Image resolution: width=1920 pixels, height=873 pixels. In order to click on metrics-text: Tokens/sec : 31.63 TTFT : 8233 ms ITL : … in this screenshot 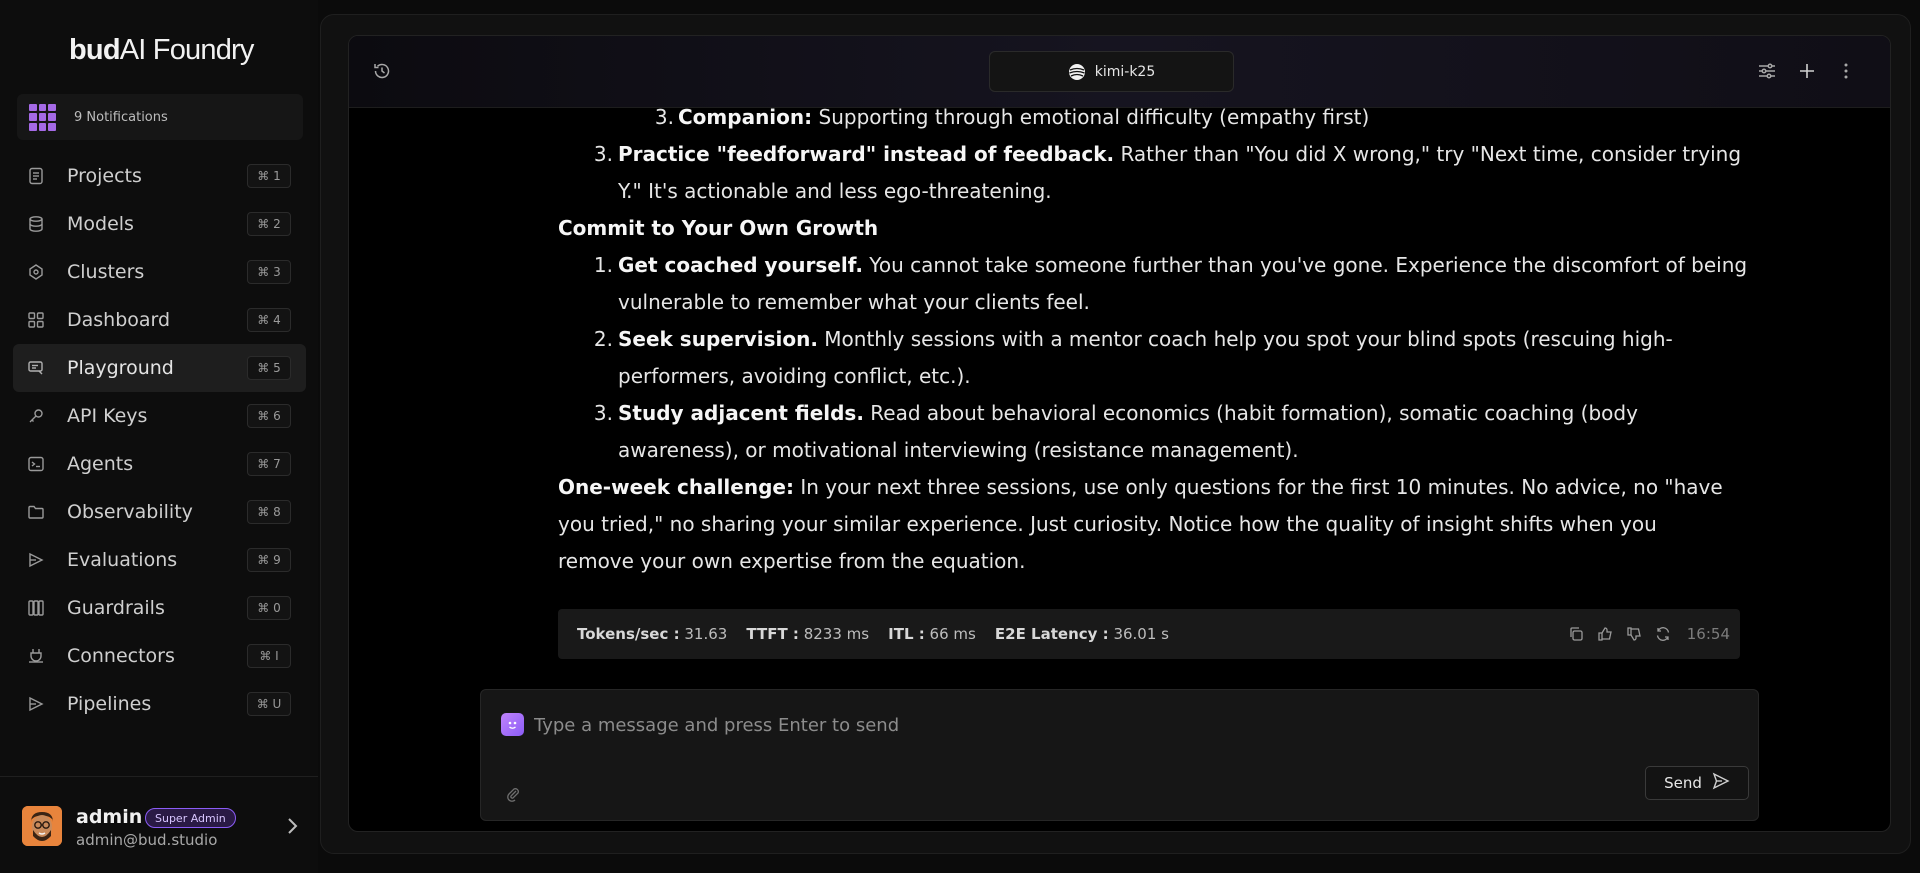, I will do `click(873, 634)`.